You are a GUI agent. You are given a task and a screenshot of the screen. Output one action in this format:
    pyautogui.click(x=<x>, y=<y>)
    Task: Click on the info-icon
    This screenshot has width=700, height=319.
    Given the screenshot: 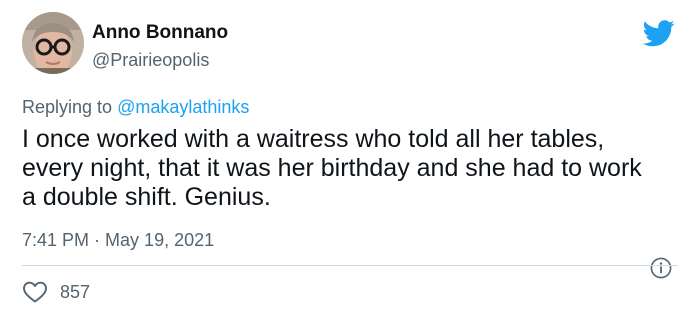 What is the action you would take?
    pyautogui.click(x=661, y=268)
    